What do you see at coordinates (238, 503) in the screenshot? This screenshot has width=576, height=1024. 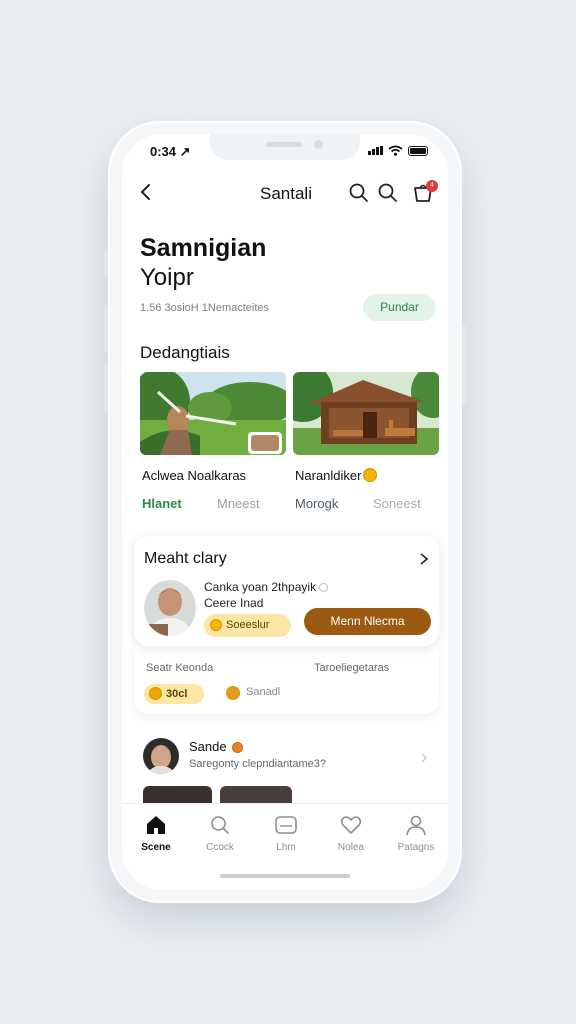 I see `destination-tag-1b: Mneest` at bounding box center [238, 503].